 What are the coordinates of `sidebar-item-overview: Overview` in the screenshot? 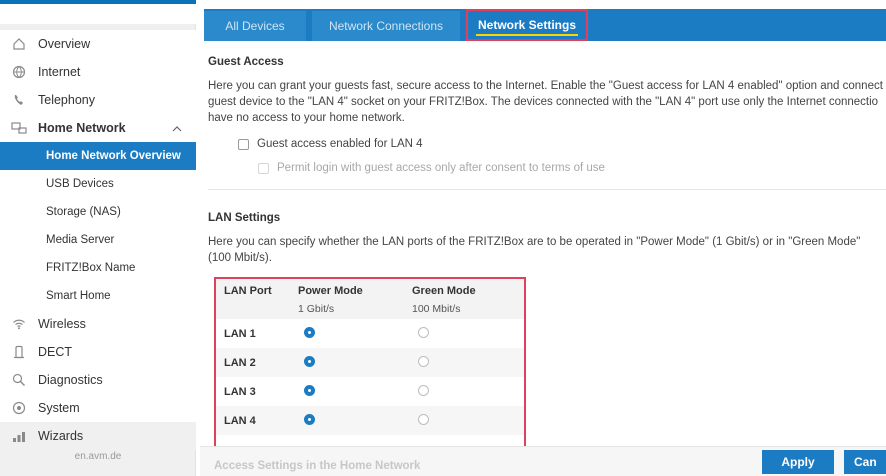 It's located at (98, 44).